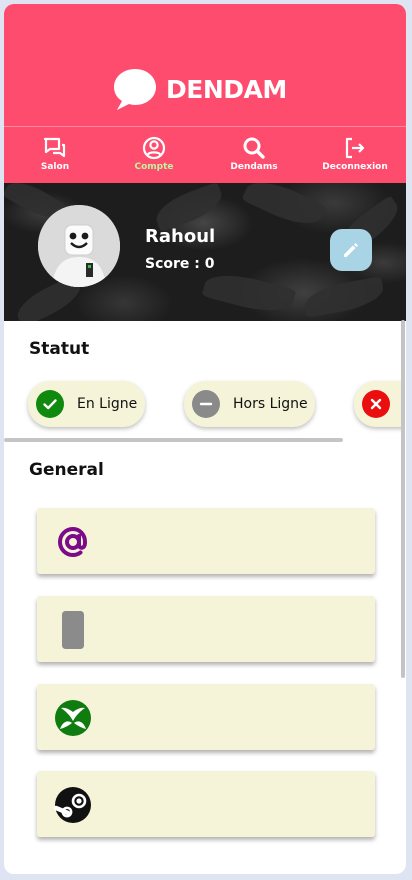 This screenshot has width=412, height=880. What do you see at coordinates (66, 470) in the screenshot?
I see `general-section-title: General` at bounding box center [66, 470].